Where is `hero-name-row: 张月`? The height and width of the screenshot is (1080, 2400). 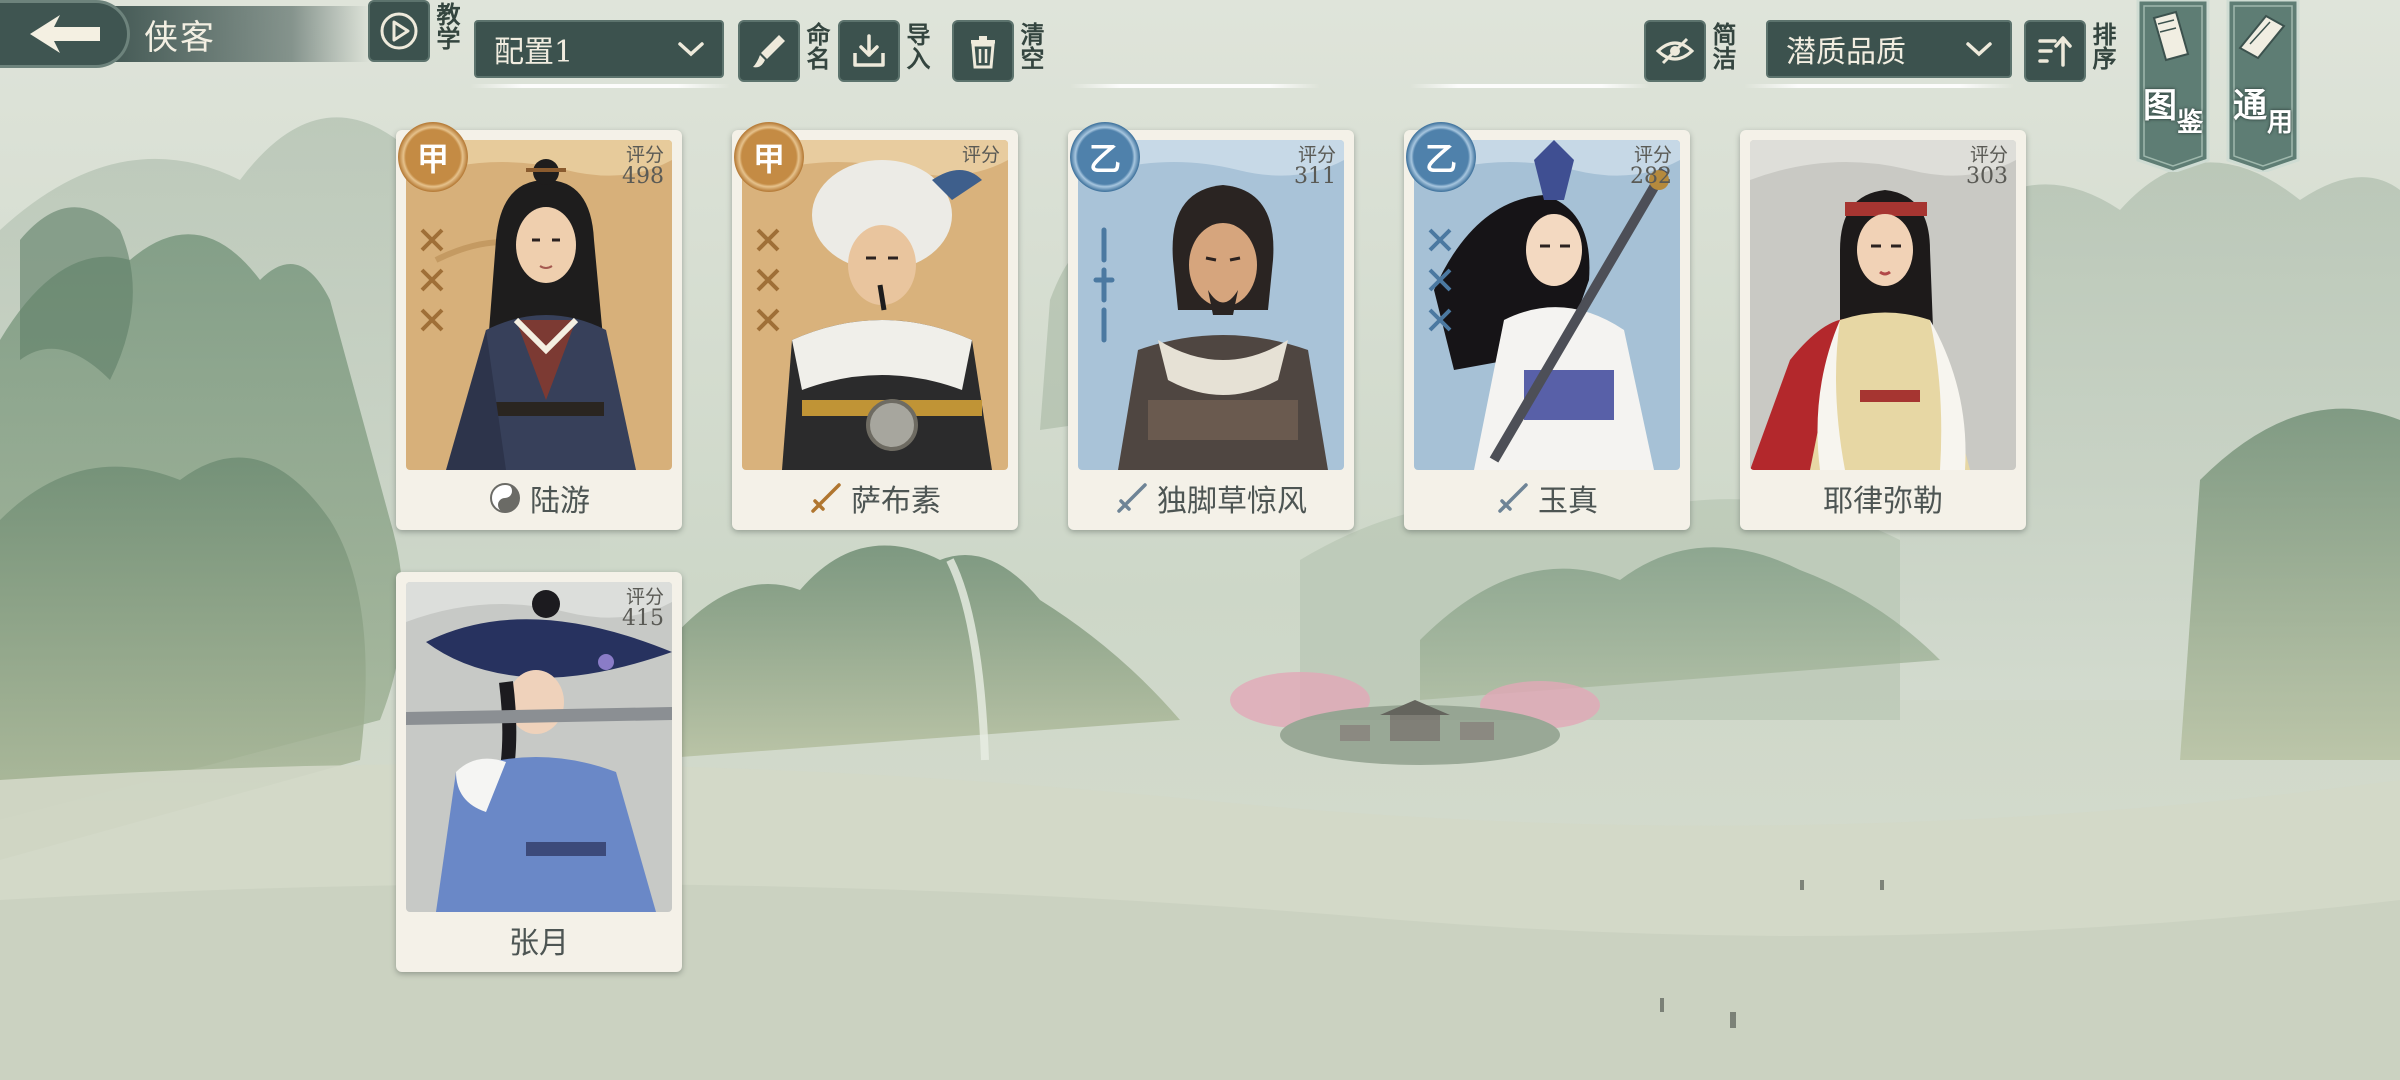
hero-name-row: 张月 is located at coordinates (539, 940).